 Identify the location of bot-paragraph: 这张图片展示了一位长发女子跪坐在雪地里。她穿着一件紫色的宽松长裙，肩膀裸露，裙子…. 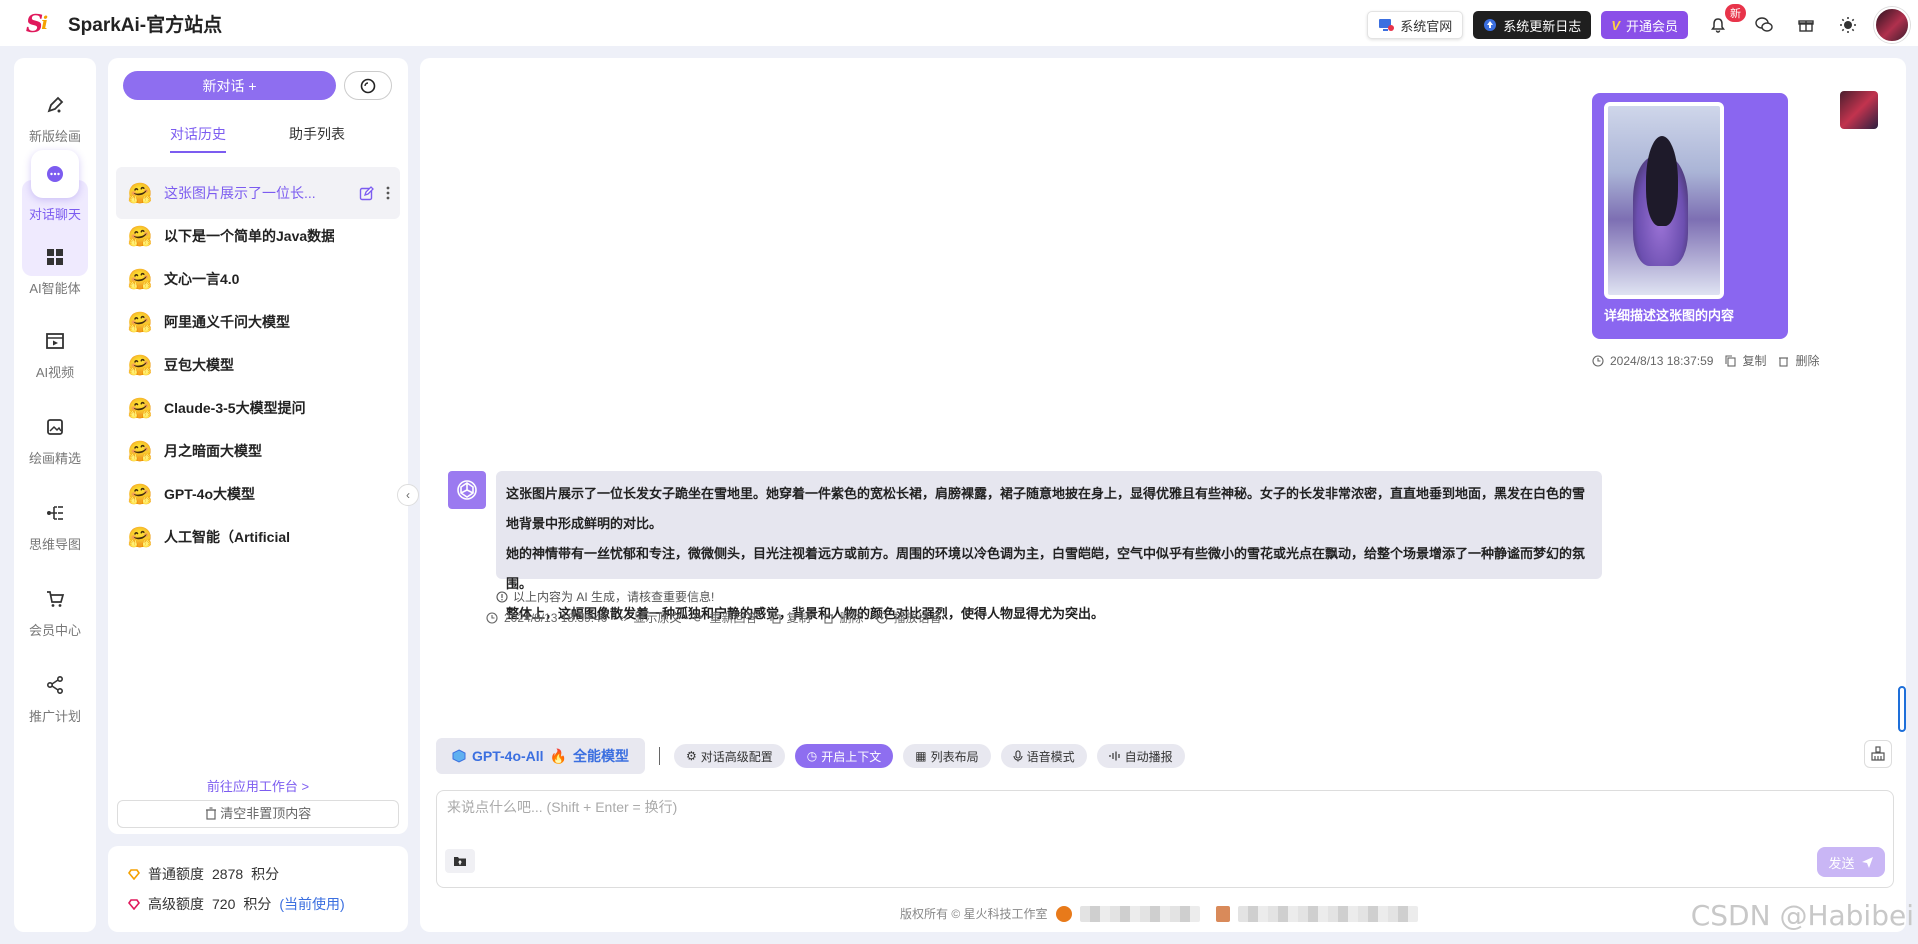
(1046, 508).